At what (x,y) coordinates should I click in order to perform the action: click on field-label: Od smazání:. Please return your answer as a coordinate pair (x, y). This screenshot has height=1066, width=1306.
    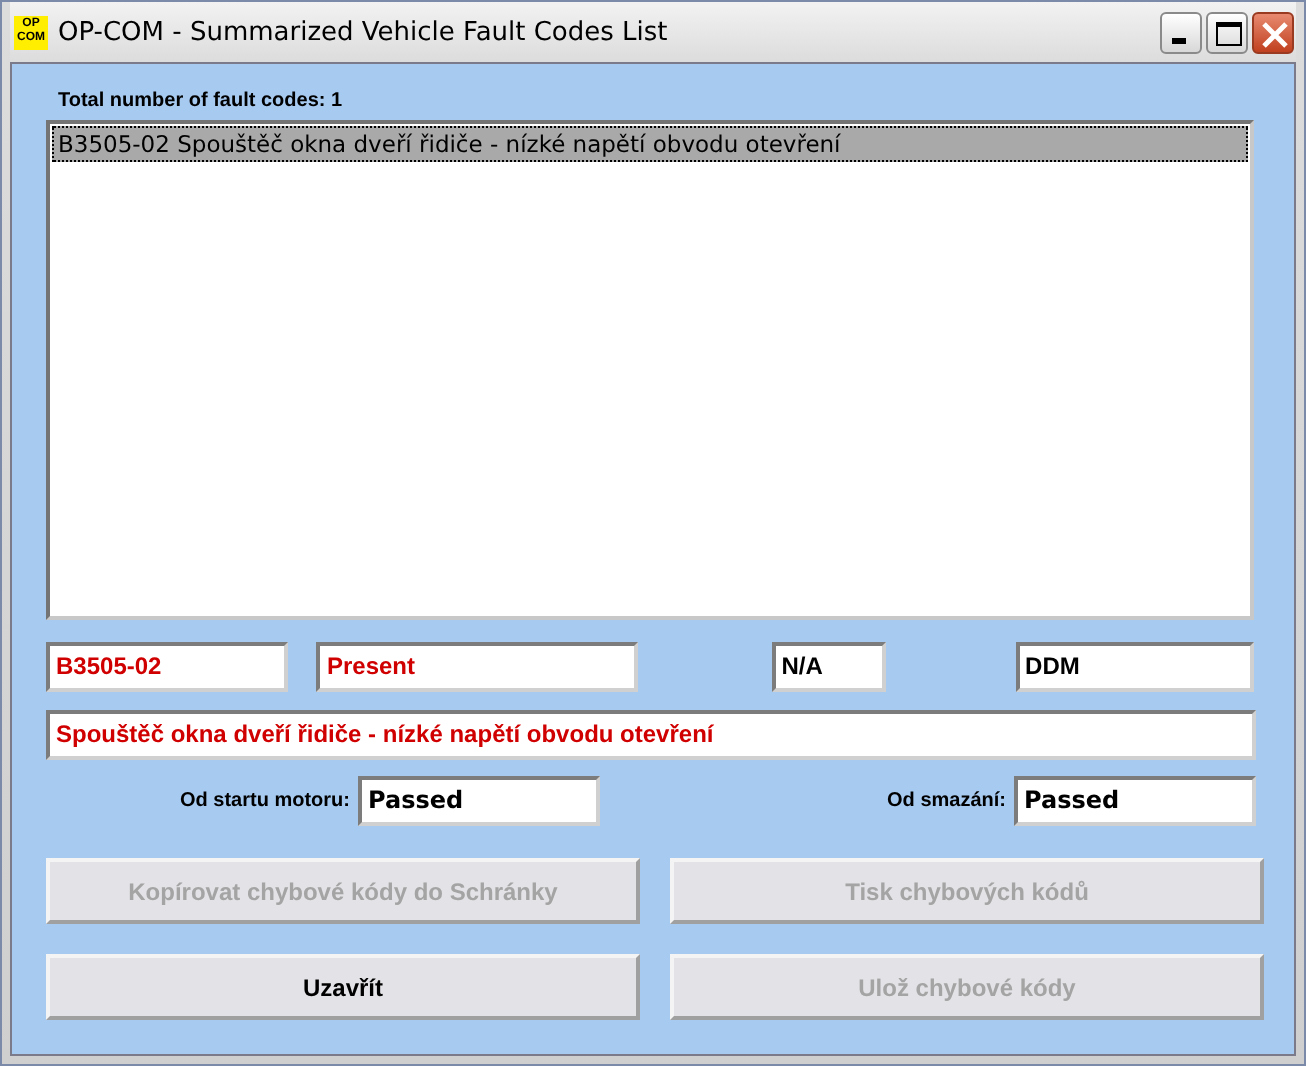
    Looking at the image, I should click on (946, 801).